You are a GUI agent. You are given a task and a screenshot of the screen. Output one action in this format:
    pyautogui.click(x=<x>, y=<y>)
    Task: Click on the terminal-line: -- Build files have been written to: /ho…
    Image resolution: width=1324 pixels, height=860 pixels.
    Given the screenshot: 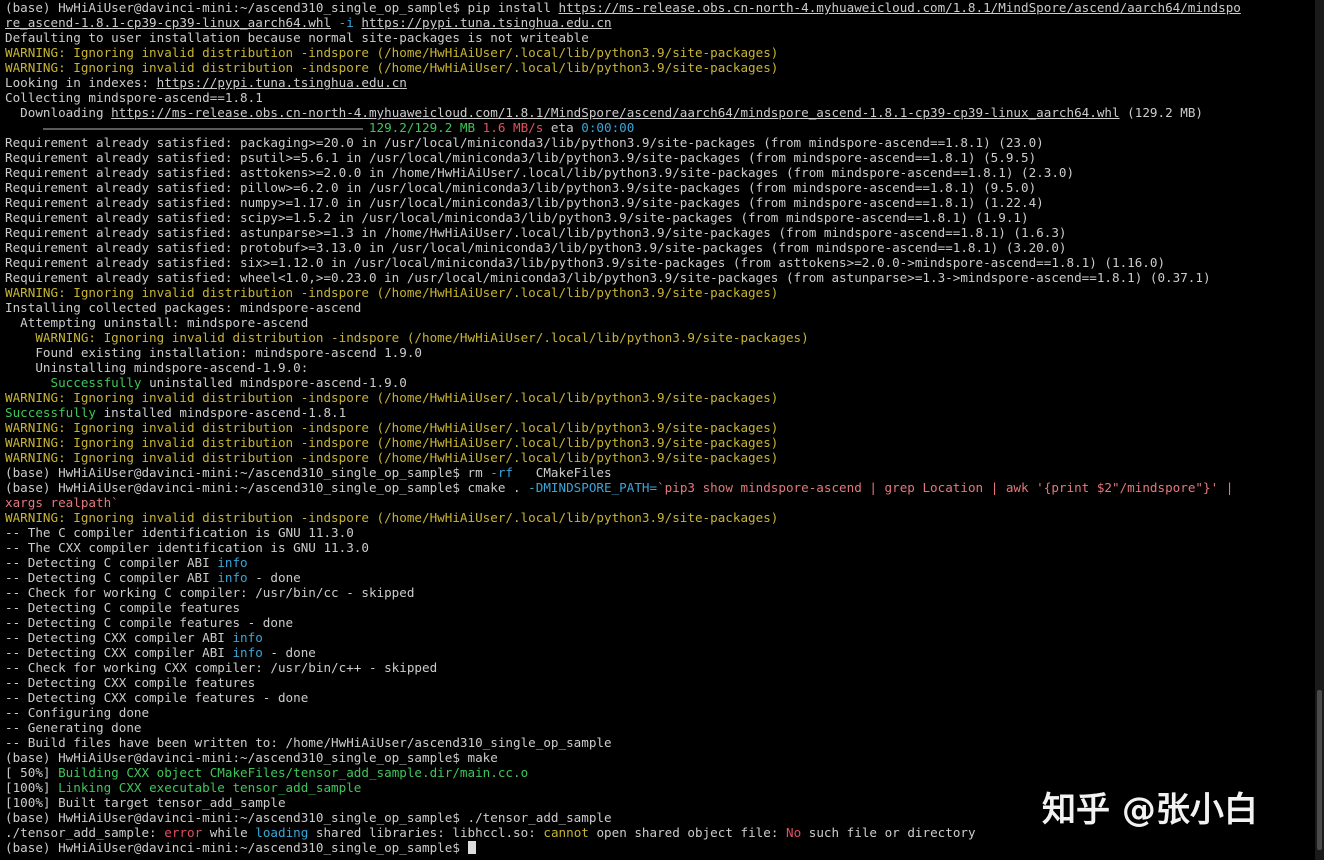 What is the action you would take?
    pyautogui.click(x=660, y=742)
    